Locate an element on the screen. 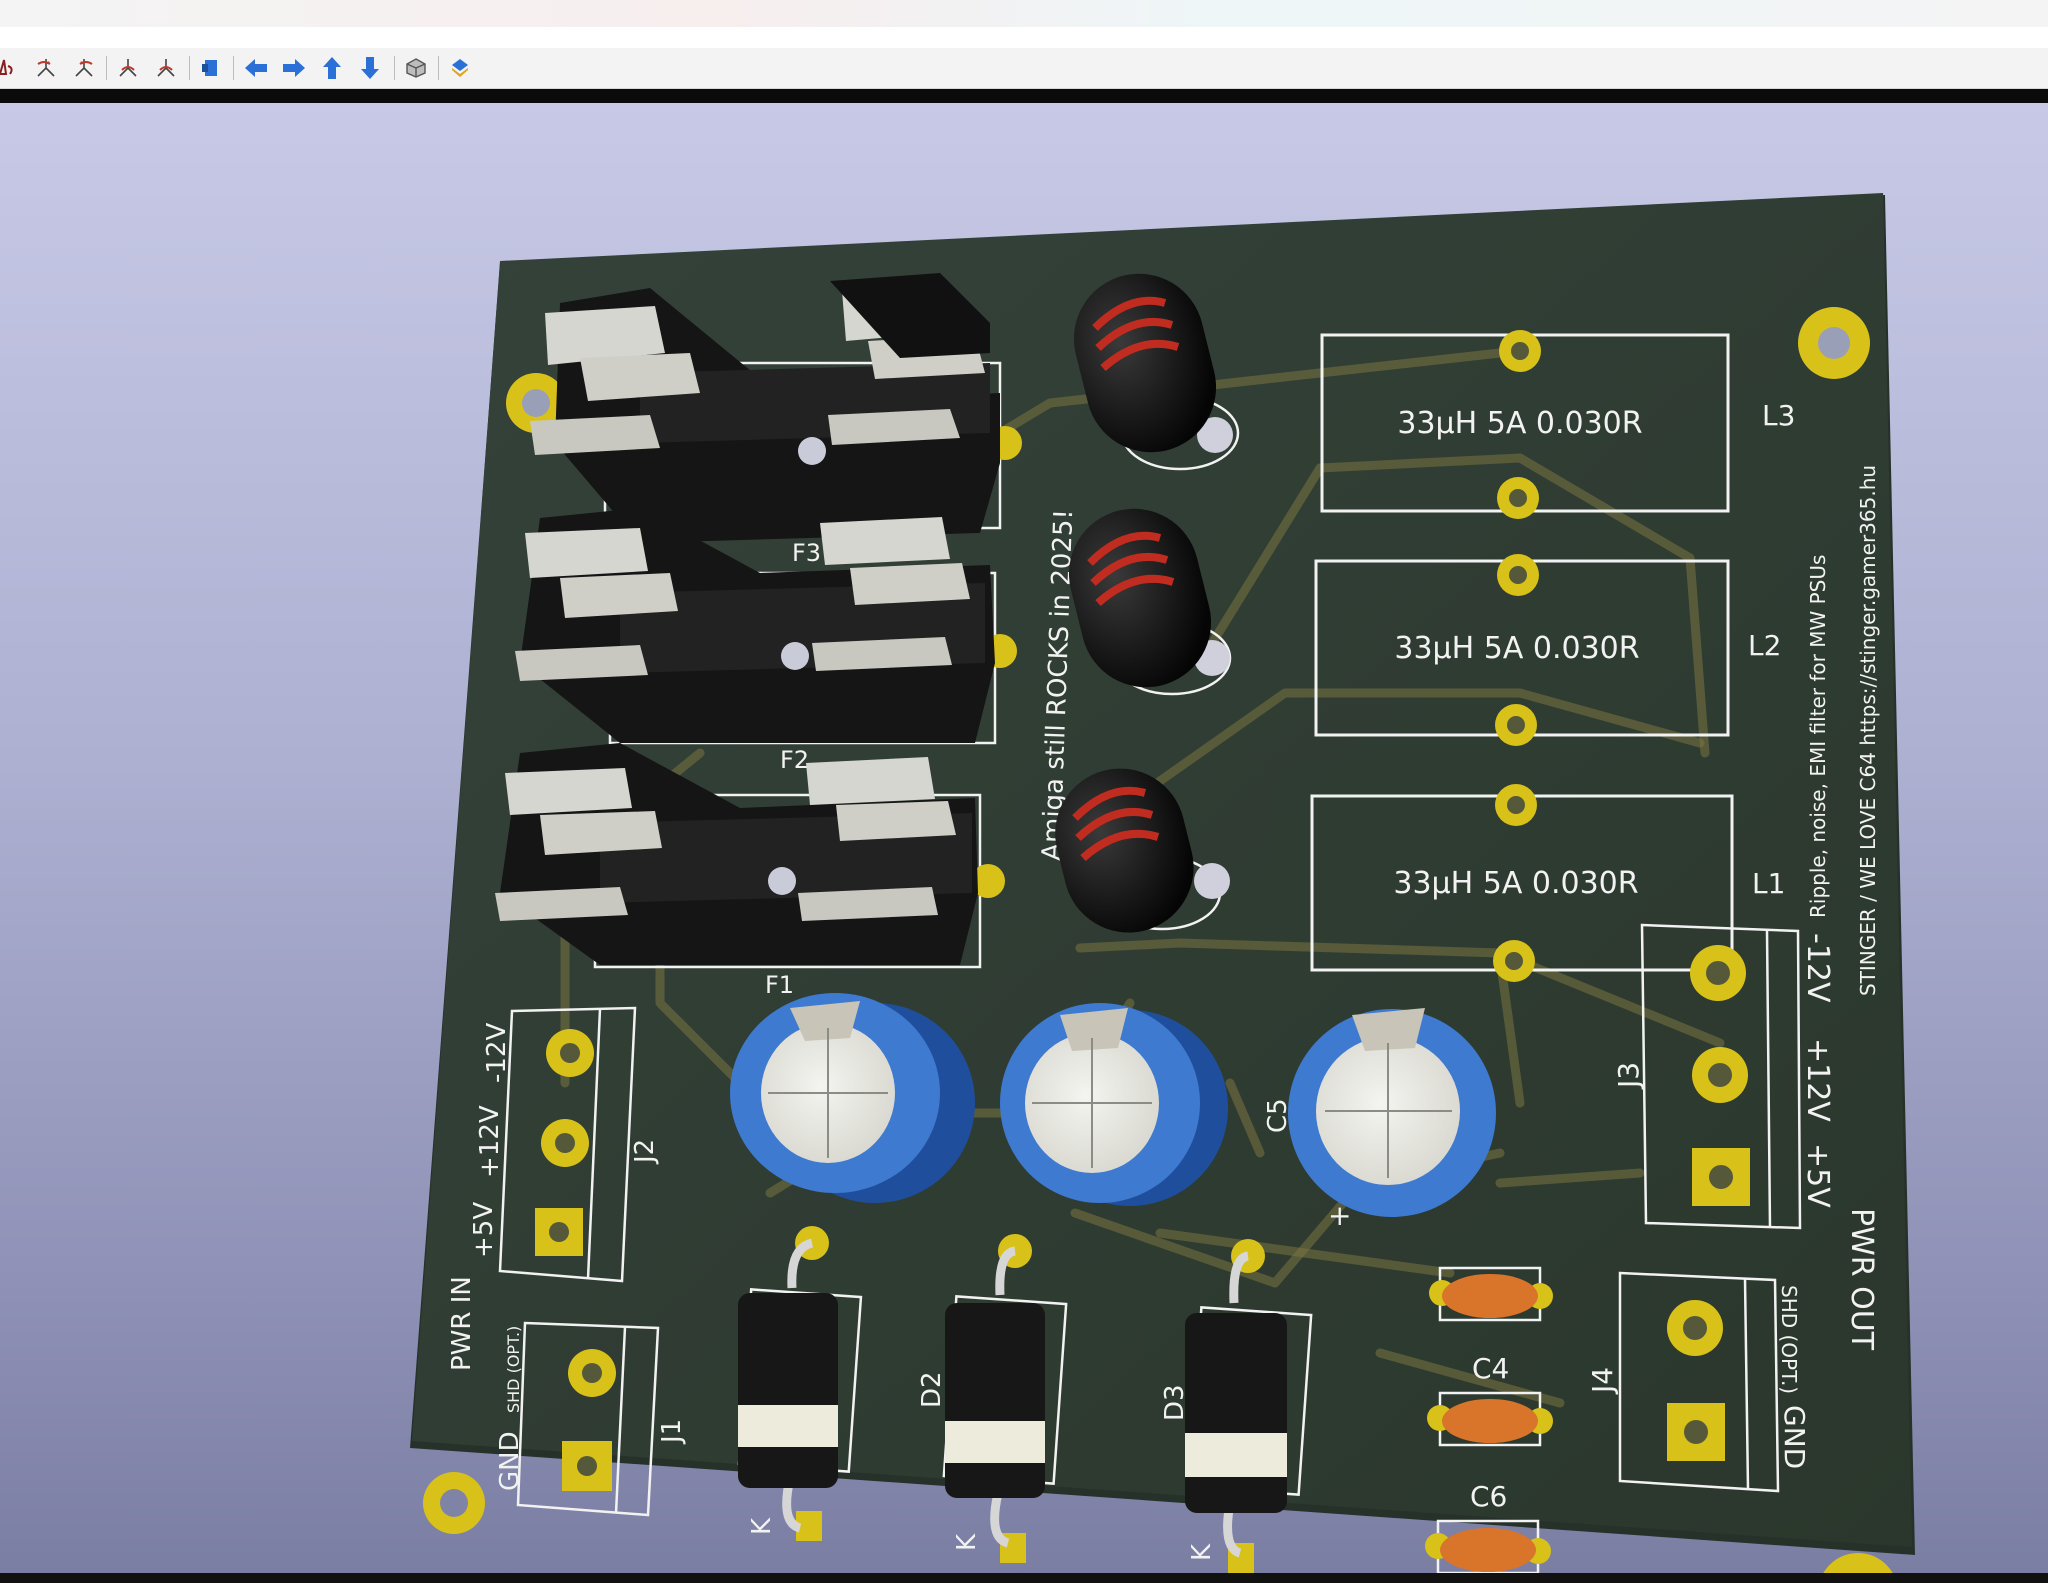 This screenshot has height=1583, width=2048. j3-label-plus5v: +5V is located at coordinates (1817, 1175).